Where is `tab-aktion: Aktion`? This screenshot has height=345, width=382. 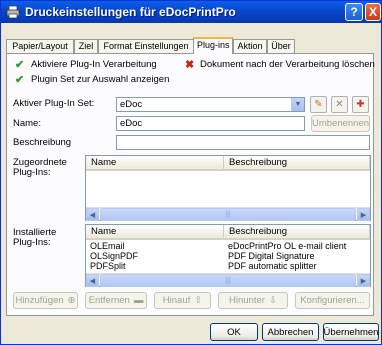
tab-aktion: Aktion is located at coordinates (250, 46).